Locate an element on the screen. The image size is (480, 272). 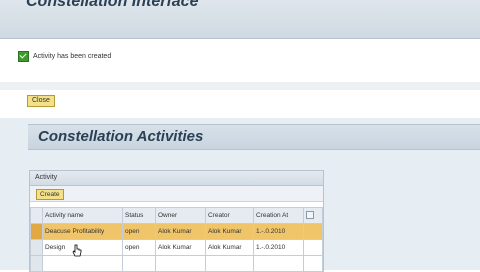
app-header: Constellation Interface is located at coordinates (240, 19).